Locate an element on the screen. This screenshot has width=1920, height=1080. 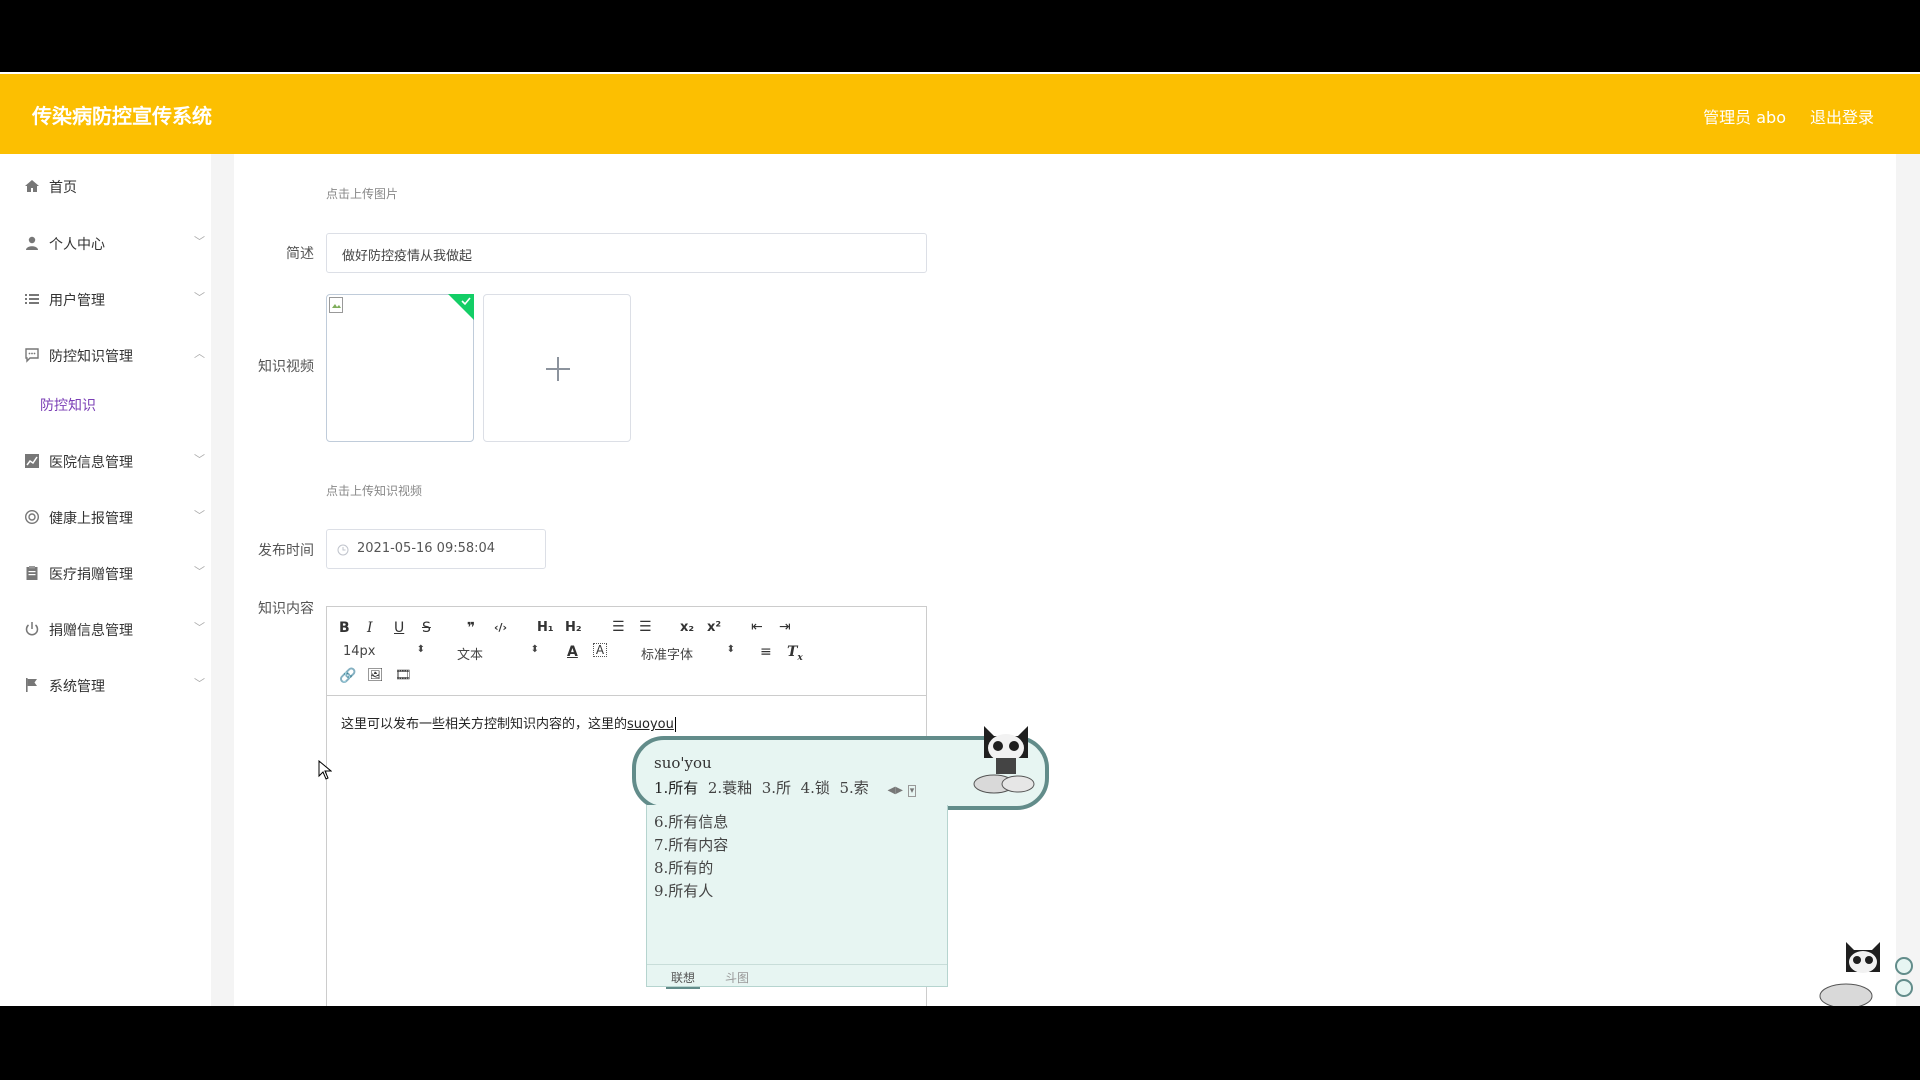
sidebar-item-user-management: 用户管理 ﹀ is located at coordinates (105, 299).